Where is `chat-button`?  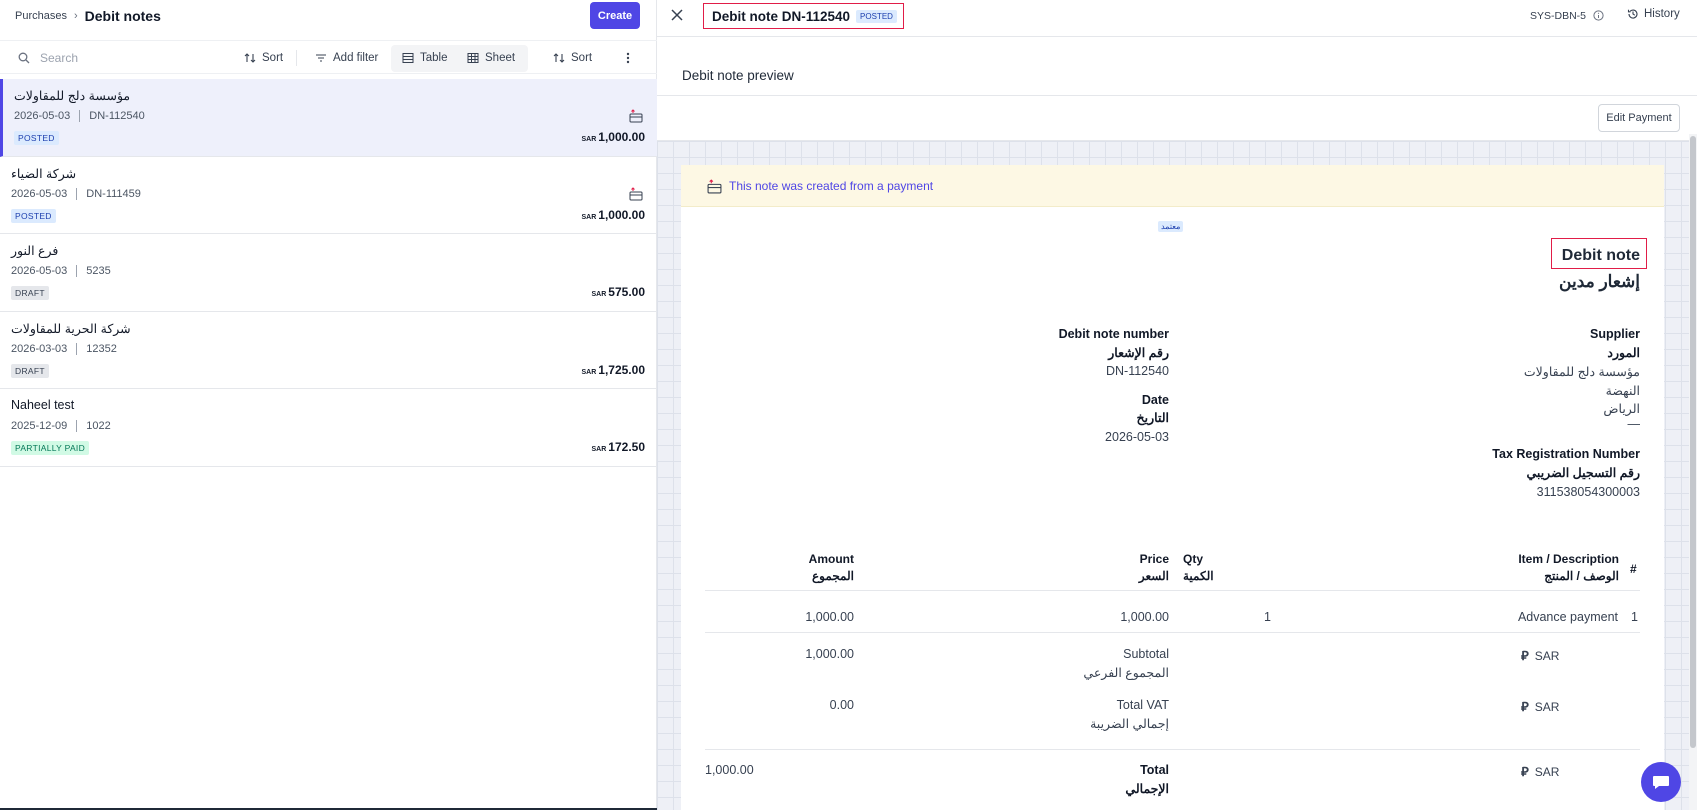 chat-button is located at coordinates (1661, 782).